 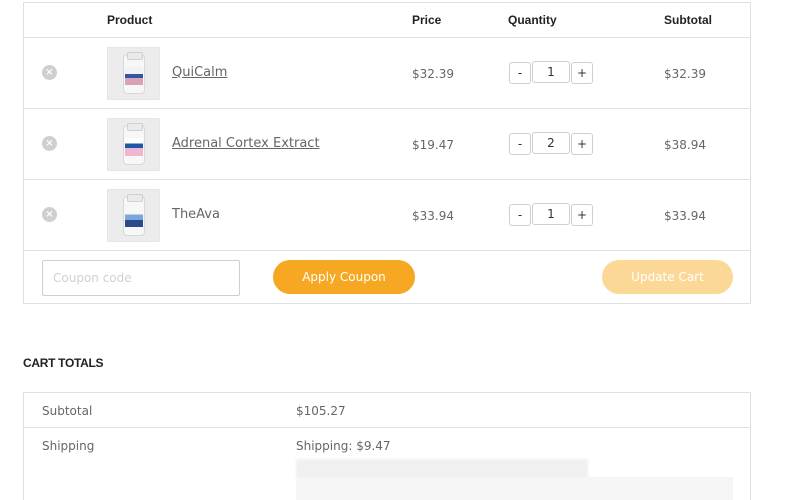 What do you see at coordinates (433, 74) in the screenshot?
I see `product-price: $32.39` at bounding box center [433, 74].